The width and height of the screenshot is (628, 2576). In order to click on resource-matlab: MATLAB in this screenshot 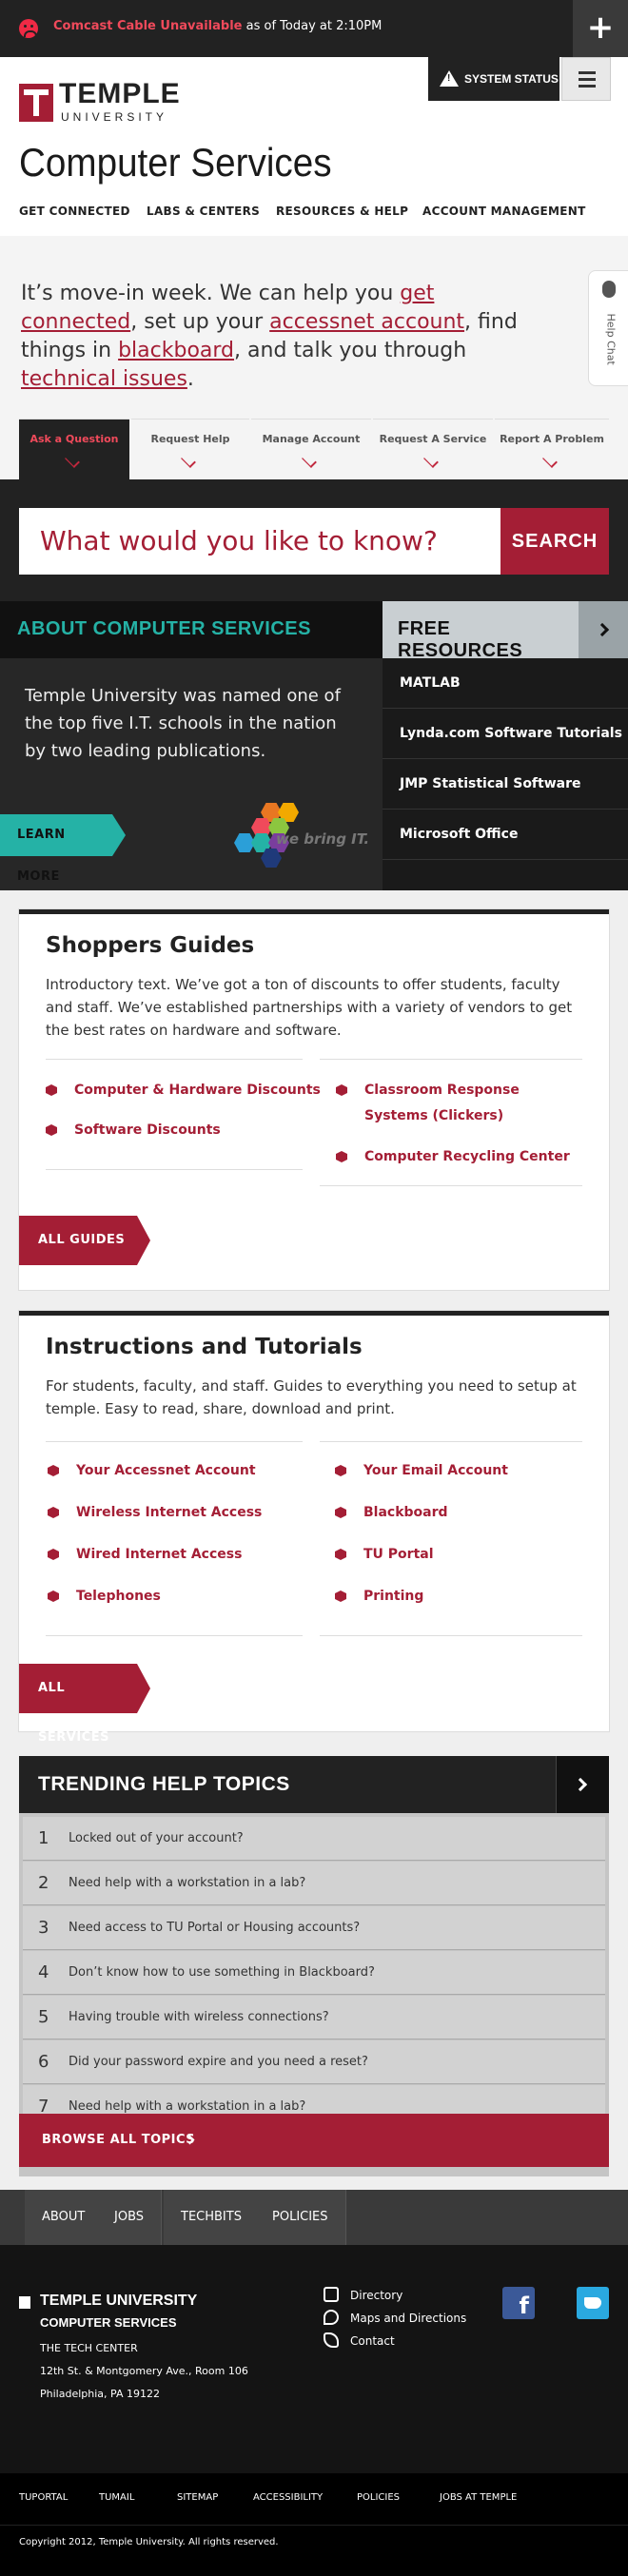, I will do `click(505, 684)`.